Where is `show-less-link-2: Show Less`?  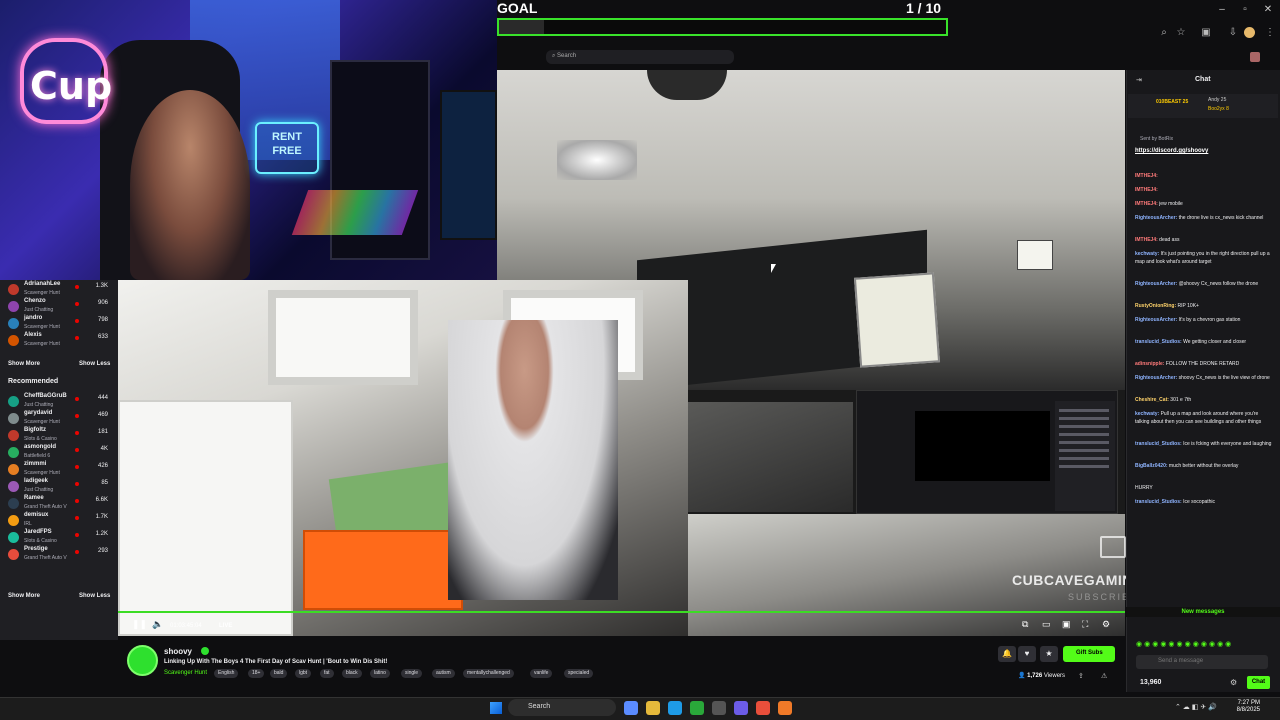
show-less-link-2: Show Less is located at coordinates (94, 596).